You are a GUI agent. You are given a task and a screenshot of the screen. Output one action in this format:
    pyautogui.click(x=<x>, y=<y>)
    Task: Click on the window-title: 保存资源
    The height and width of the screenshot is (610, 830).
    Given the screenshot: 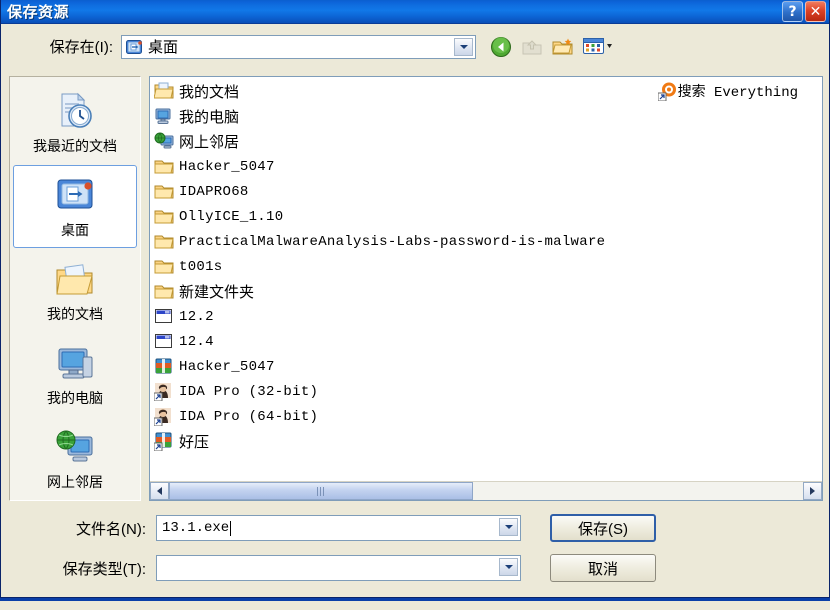 What is the action you would take?
    pyautogui.click(x=38, y=12)
    